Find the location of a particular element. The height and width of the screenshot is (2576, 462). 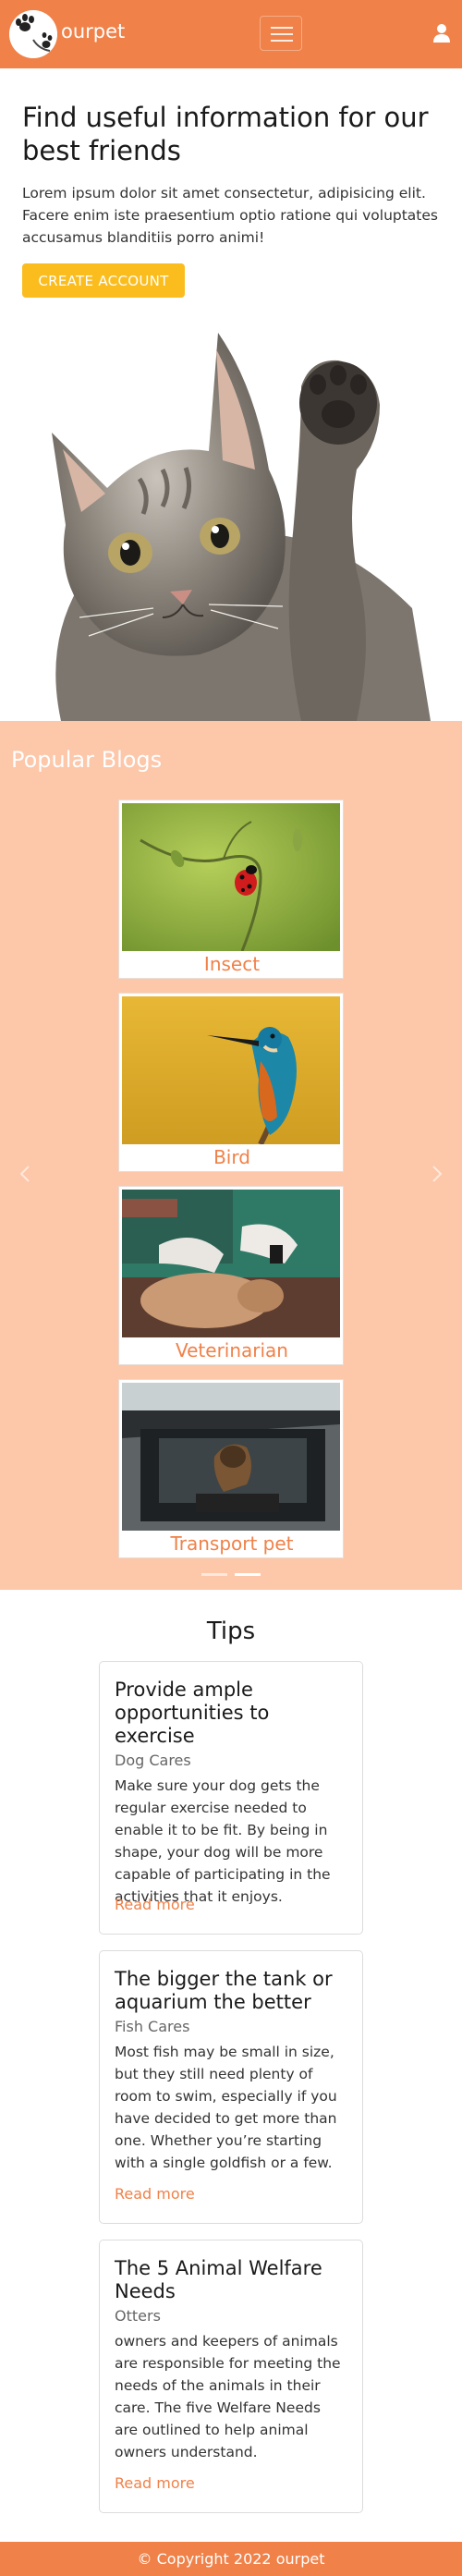

footer: © Copyright 2022 ourpet is located at coordinates (231, 2559).